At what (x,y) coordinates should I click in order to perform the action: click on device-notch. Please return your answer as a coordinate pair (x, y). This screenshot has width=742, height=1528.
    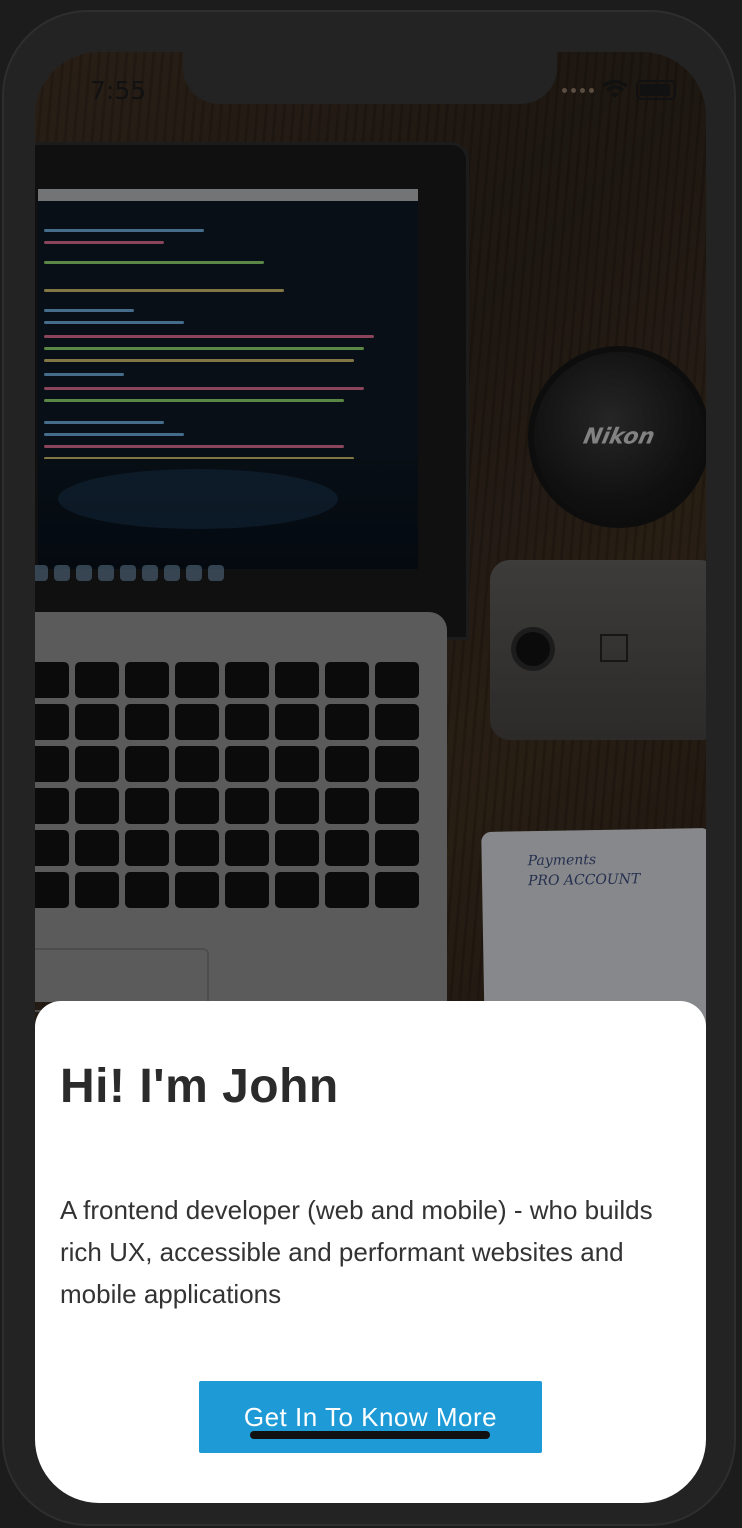
    Looking at the image, I should click on (370, 78).